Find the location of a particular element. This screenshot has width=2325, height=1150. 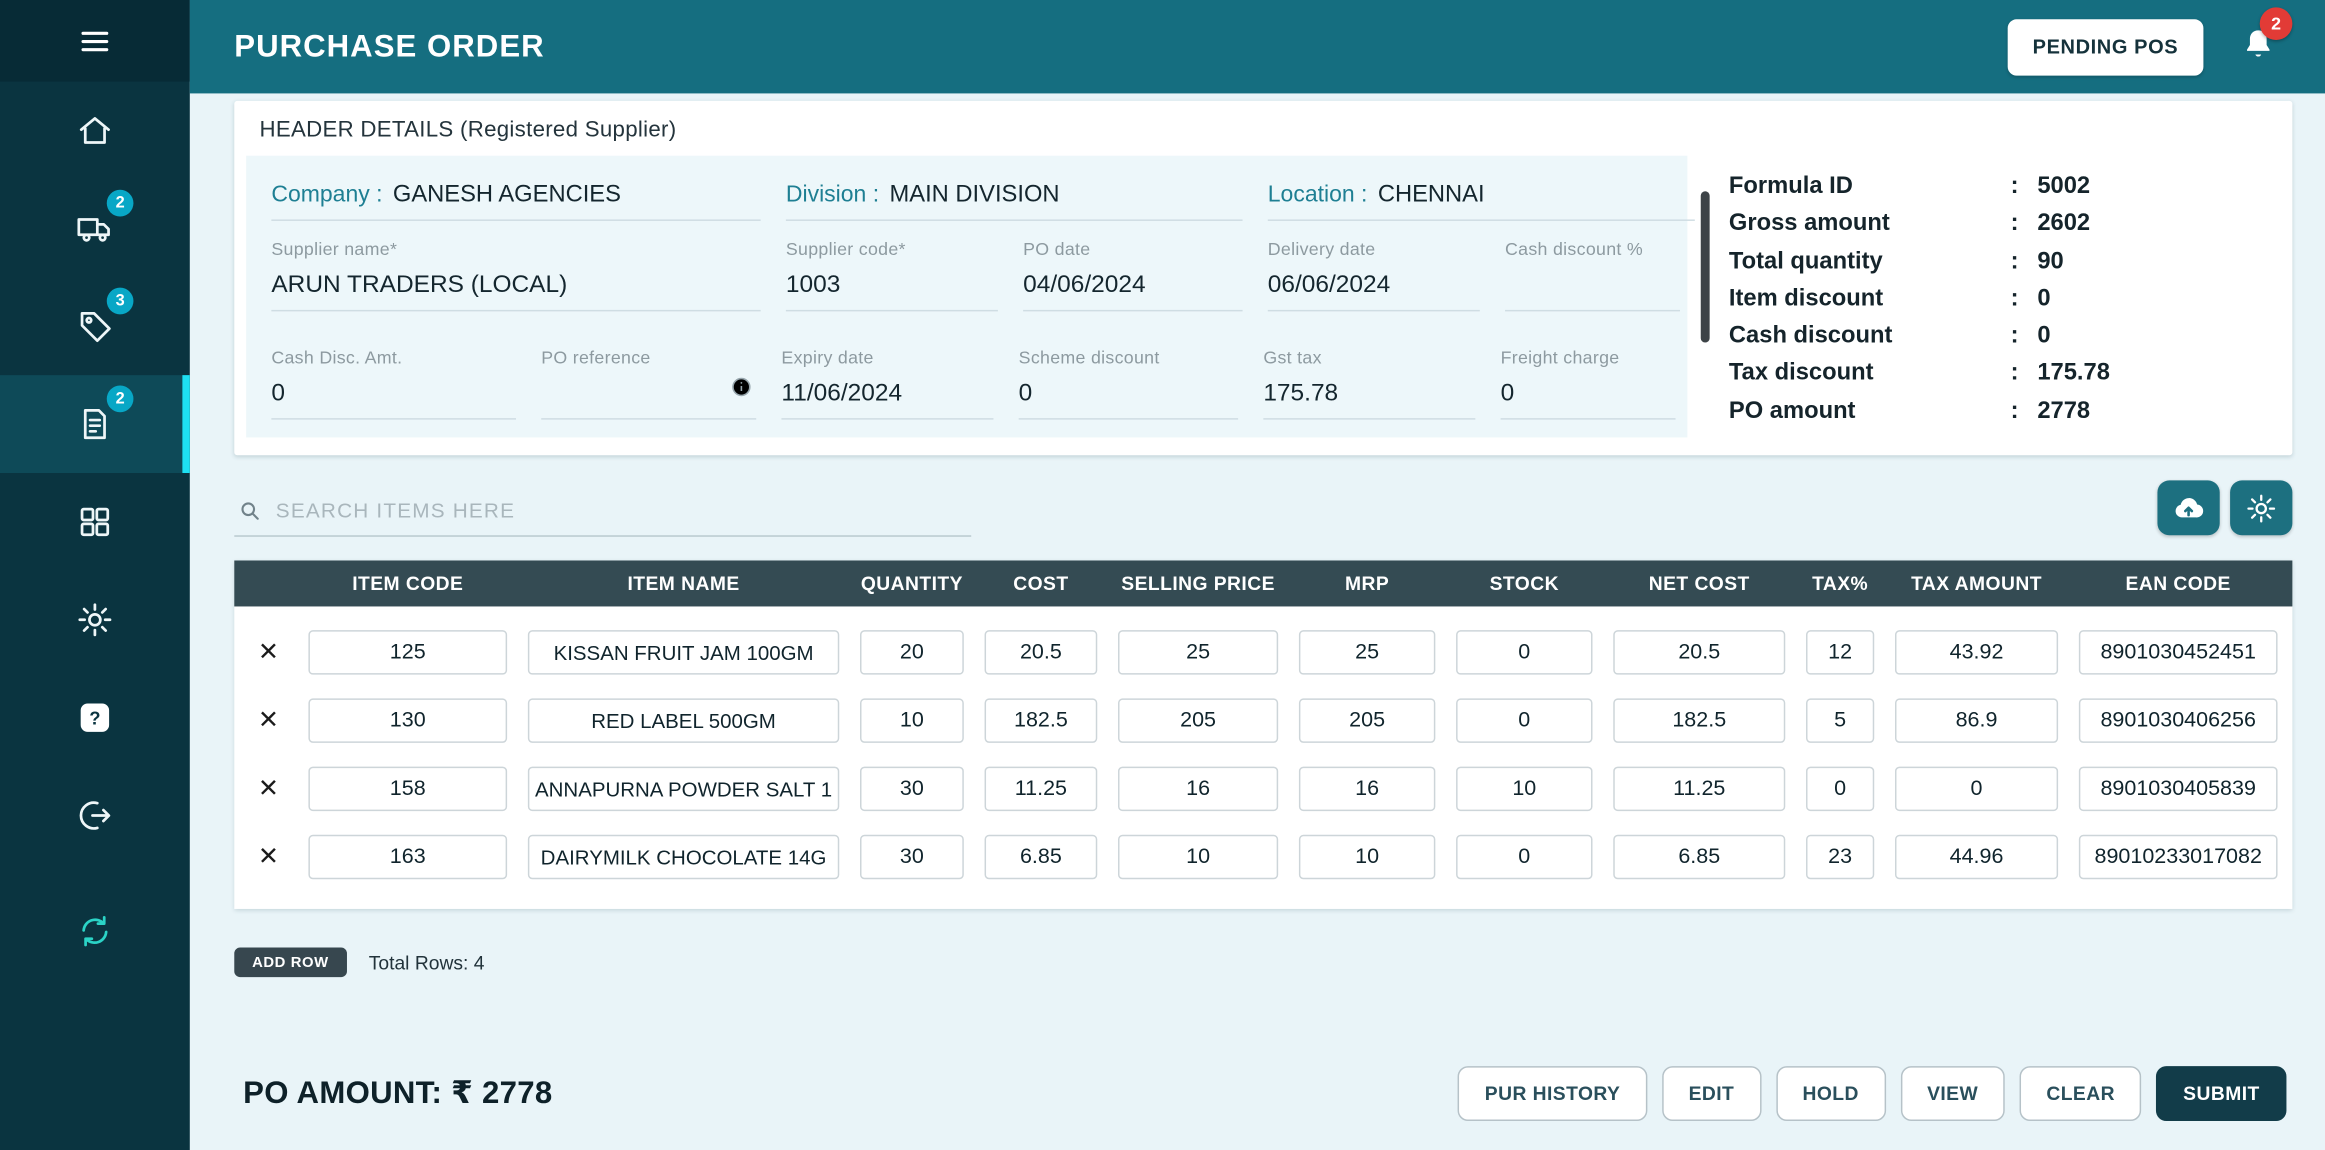

field-value: 1003 is located at coordinates (891, 291).